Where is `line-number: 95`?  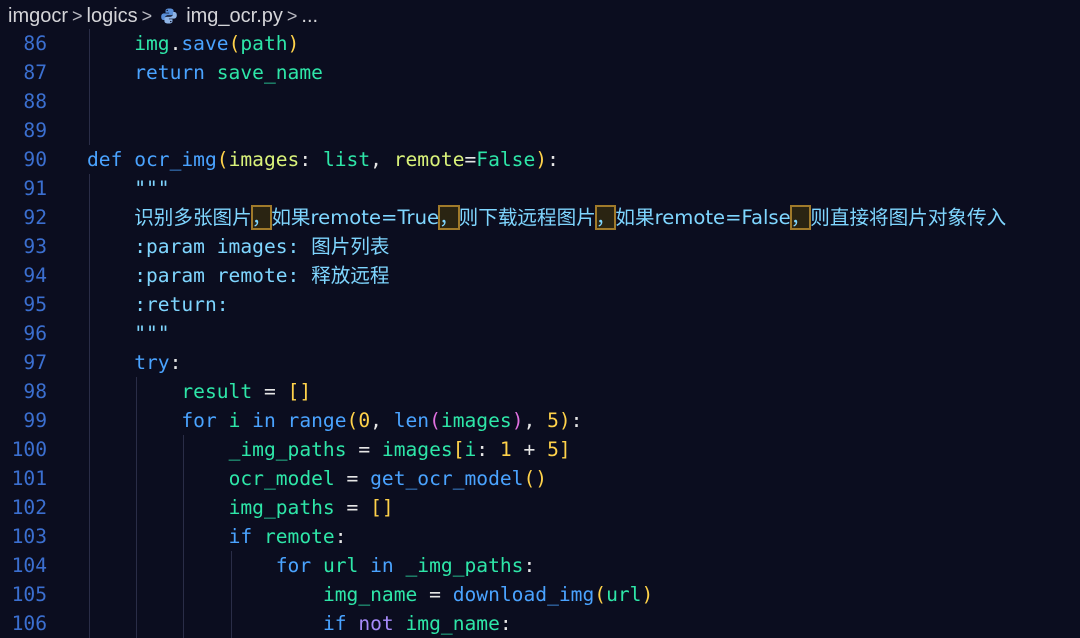
line-number: 95 is located at coordinates (35, 304).